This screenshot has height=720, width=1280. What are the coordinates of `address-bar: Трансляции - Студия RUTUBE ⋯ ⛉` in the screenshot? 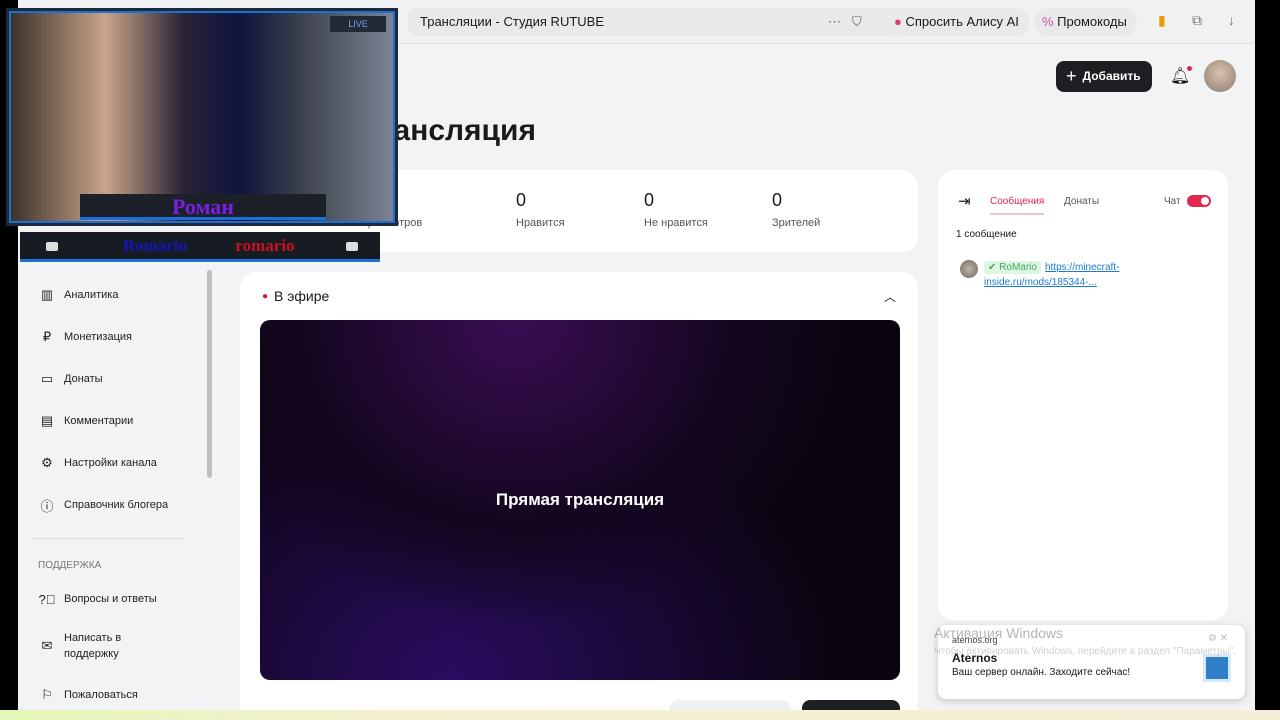 It's located at (653, 22).